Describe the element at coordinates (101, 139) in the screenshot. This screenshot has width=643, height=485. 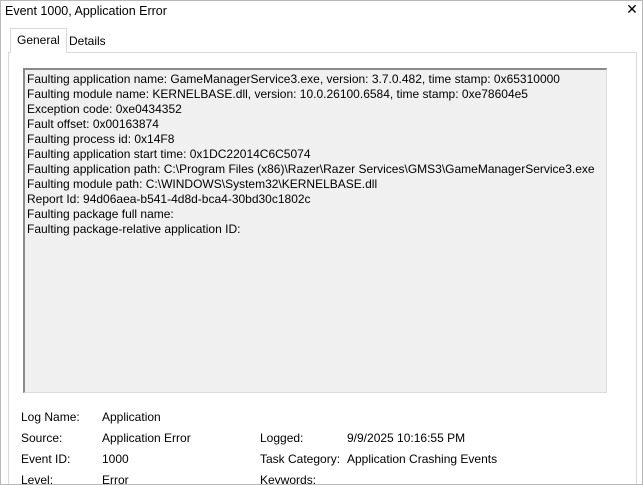
I see `description-line: Faulting process id: 0x14F8` at that location.